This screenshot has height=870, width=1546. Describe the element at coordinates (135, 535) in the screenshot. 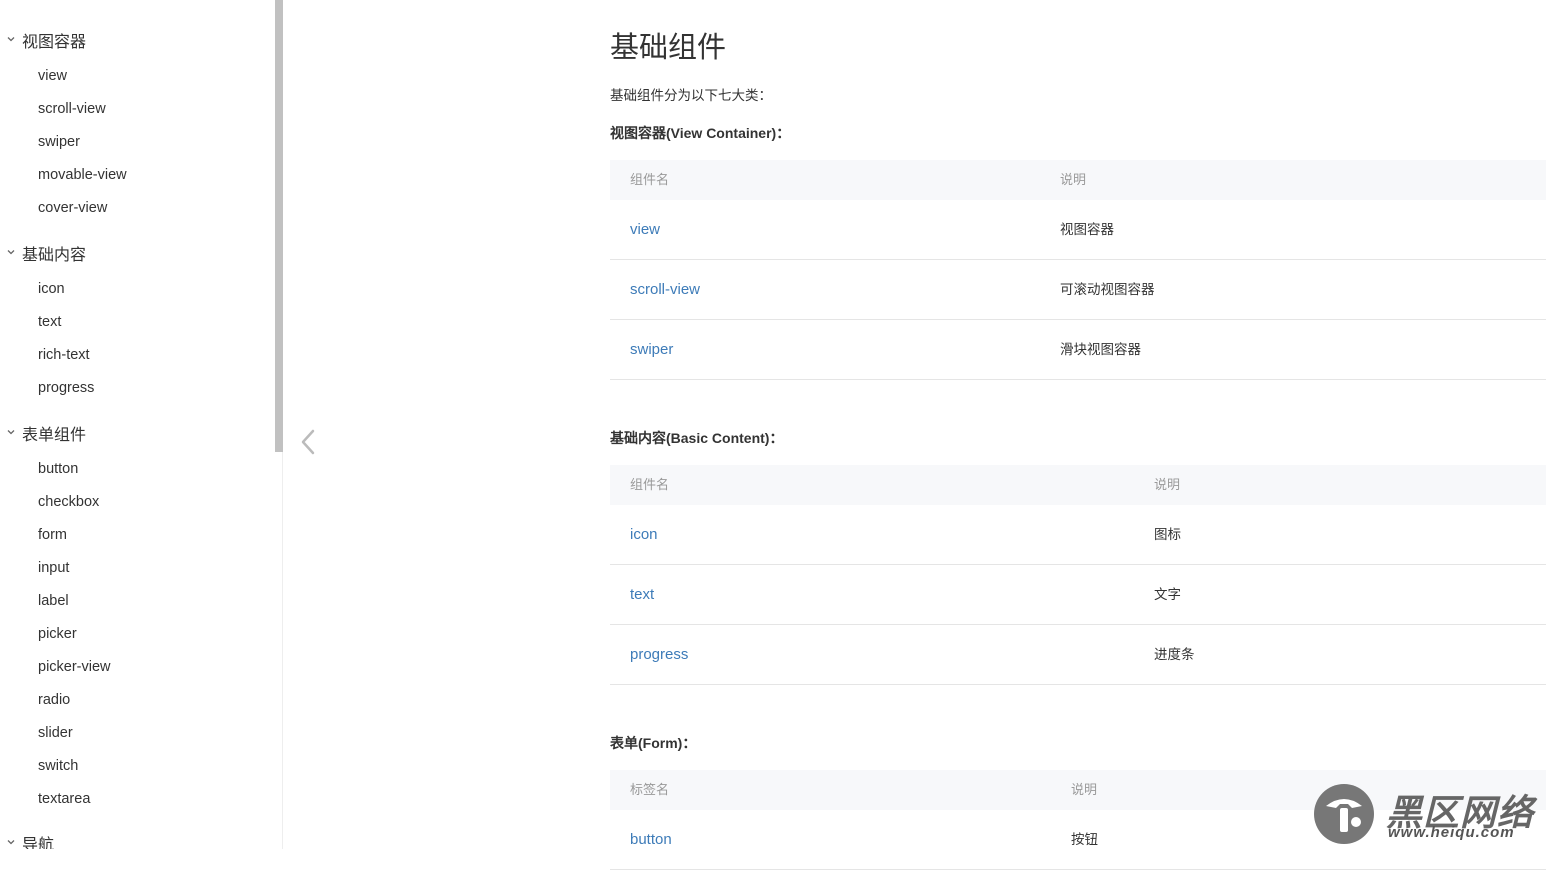

I see `sidebar-item-form: form` at that location.